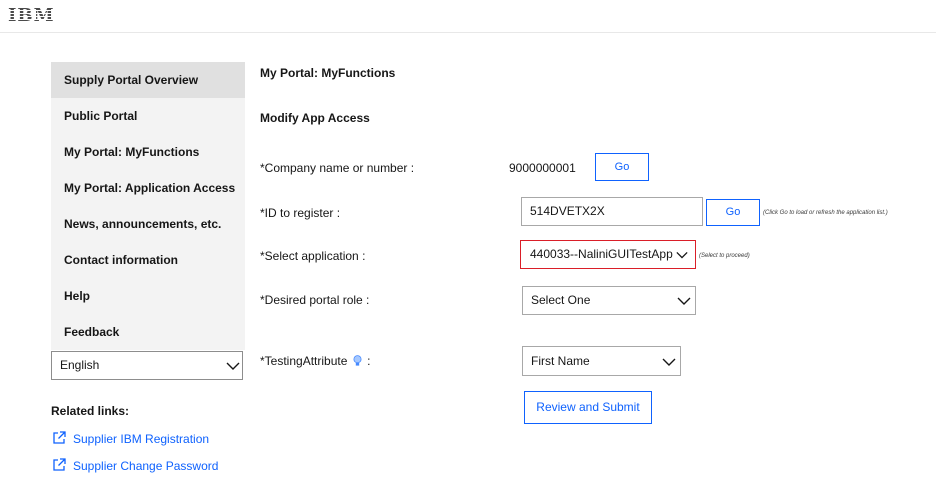 The image size is (936, 484). Describe the element at coordinates (304, 361) in the screenshot. I see `testing-attribute-label-text: *TestingAttribute` at that location.